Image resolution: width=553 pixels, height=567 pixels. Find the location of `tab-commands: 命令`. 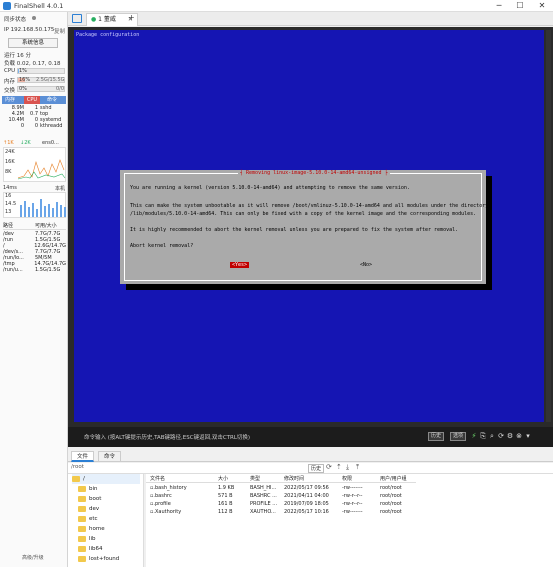

tab-commands: 命令 is located at coordinates (110, 456).